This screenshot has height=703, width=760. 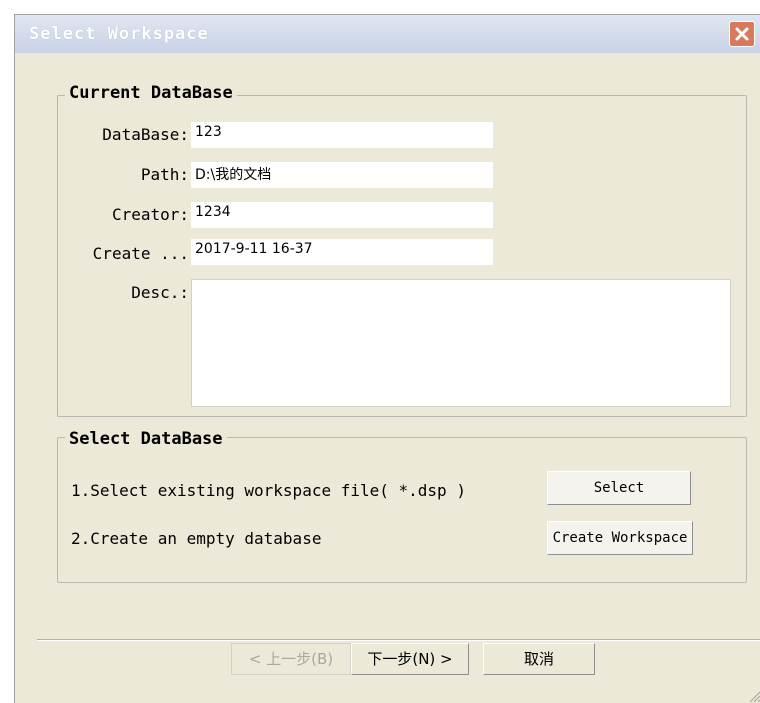 What do you see at coordinates (539, 659) in the screenshot?
I see `cancel-button: 取消` at bounding box center [539, 659].